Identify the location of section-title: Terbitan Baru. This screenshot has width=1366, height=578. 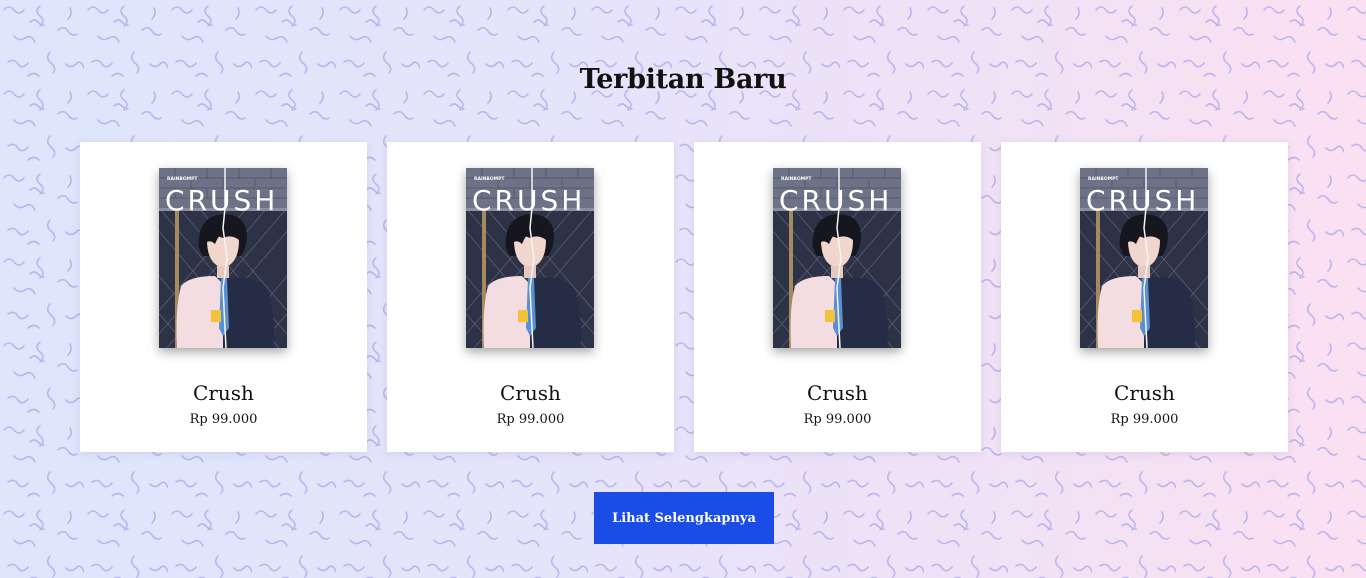
(683, 79).